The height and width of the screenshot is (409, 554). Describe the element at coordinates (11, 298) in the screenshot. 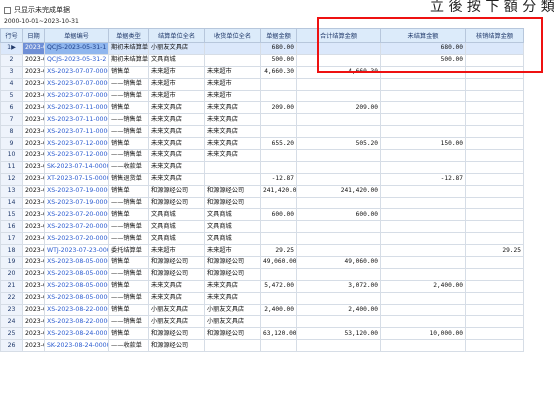

I see `table-cell: 22` at that location.